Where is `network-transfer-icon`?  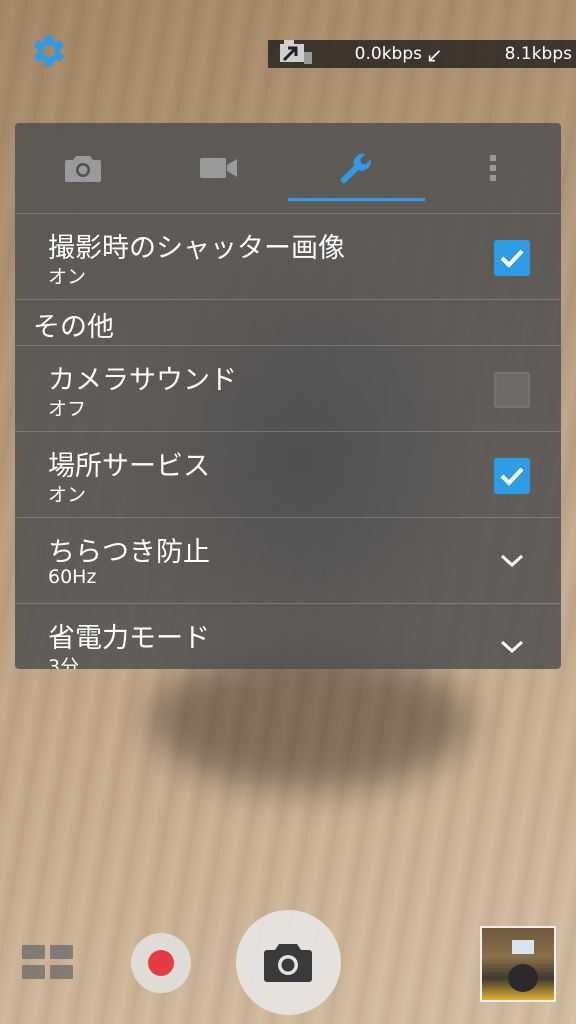
network-transfer-icon is located at coordinates (296, 52).